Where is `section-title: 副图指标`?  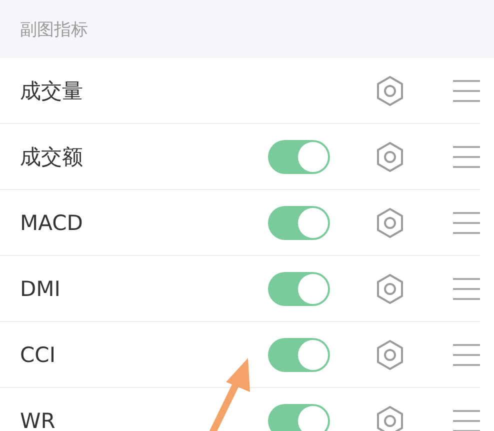
section-title: 副图指标 is located at coordinates (54, 29).